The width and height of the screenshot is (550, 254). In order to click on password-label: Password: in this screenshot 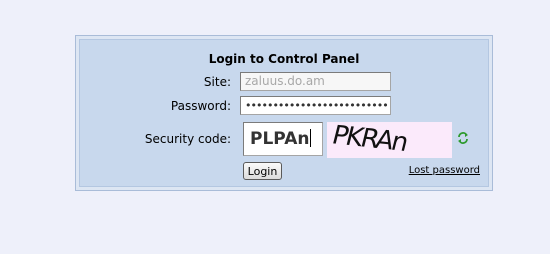, I will do `click(200, 106)`.